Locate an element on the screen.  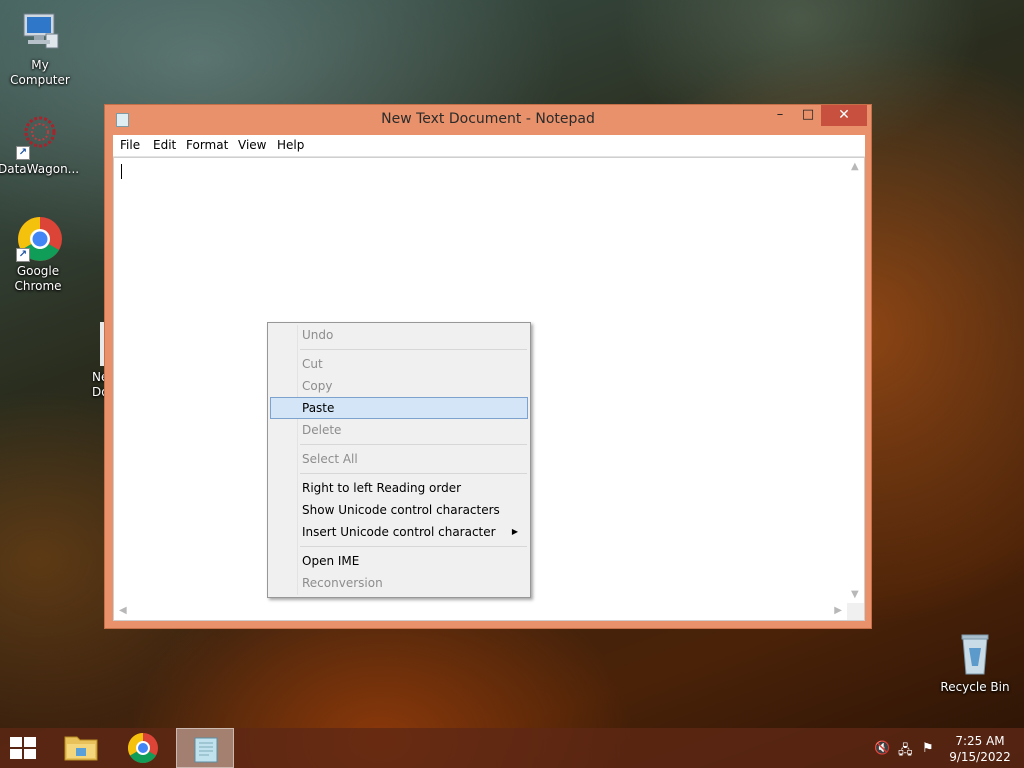
desktop-icon-google-chrome: ↗ Google Chrome is located at coordinates (39, 254).